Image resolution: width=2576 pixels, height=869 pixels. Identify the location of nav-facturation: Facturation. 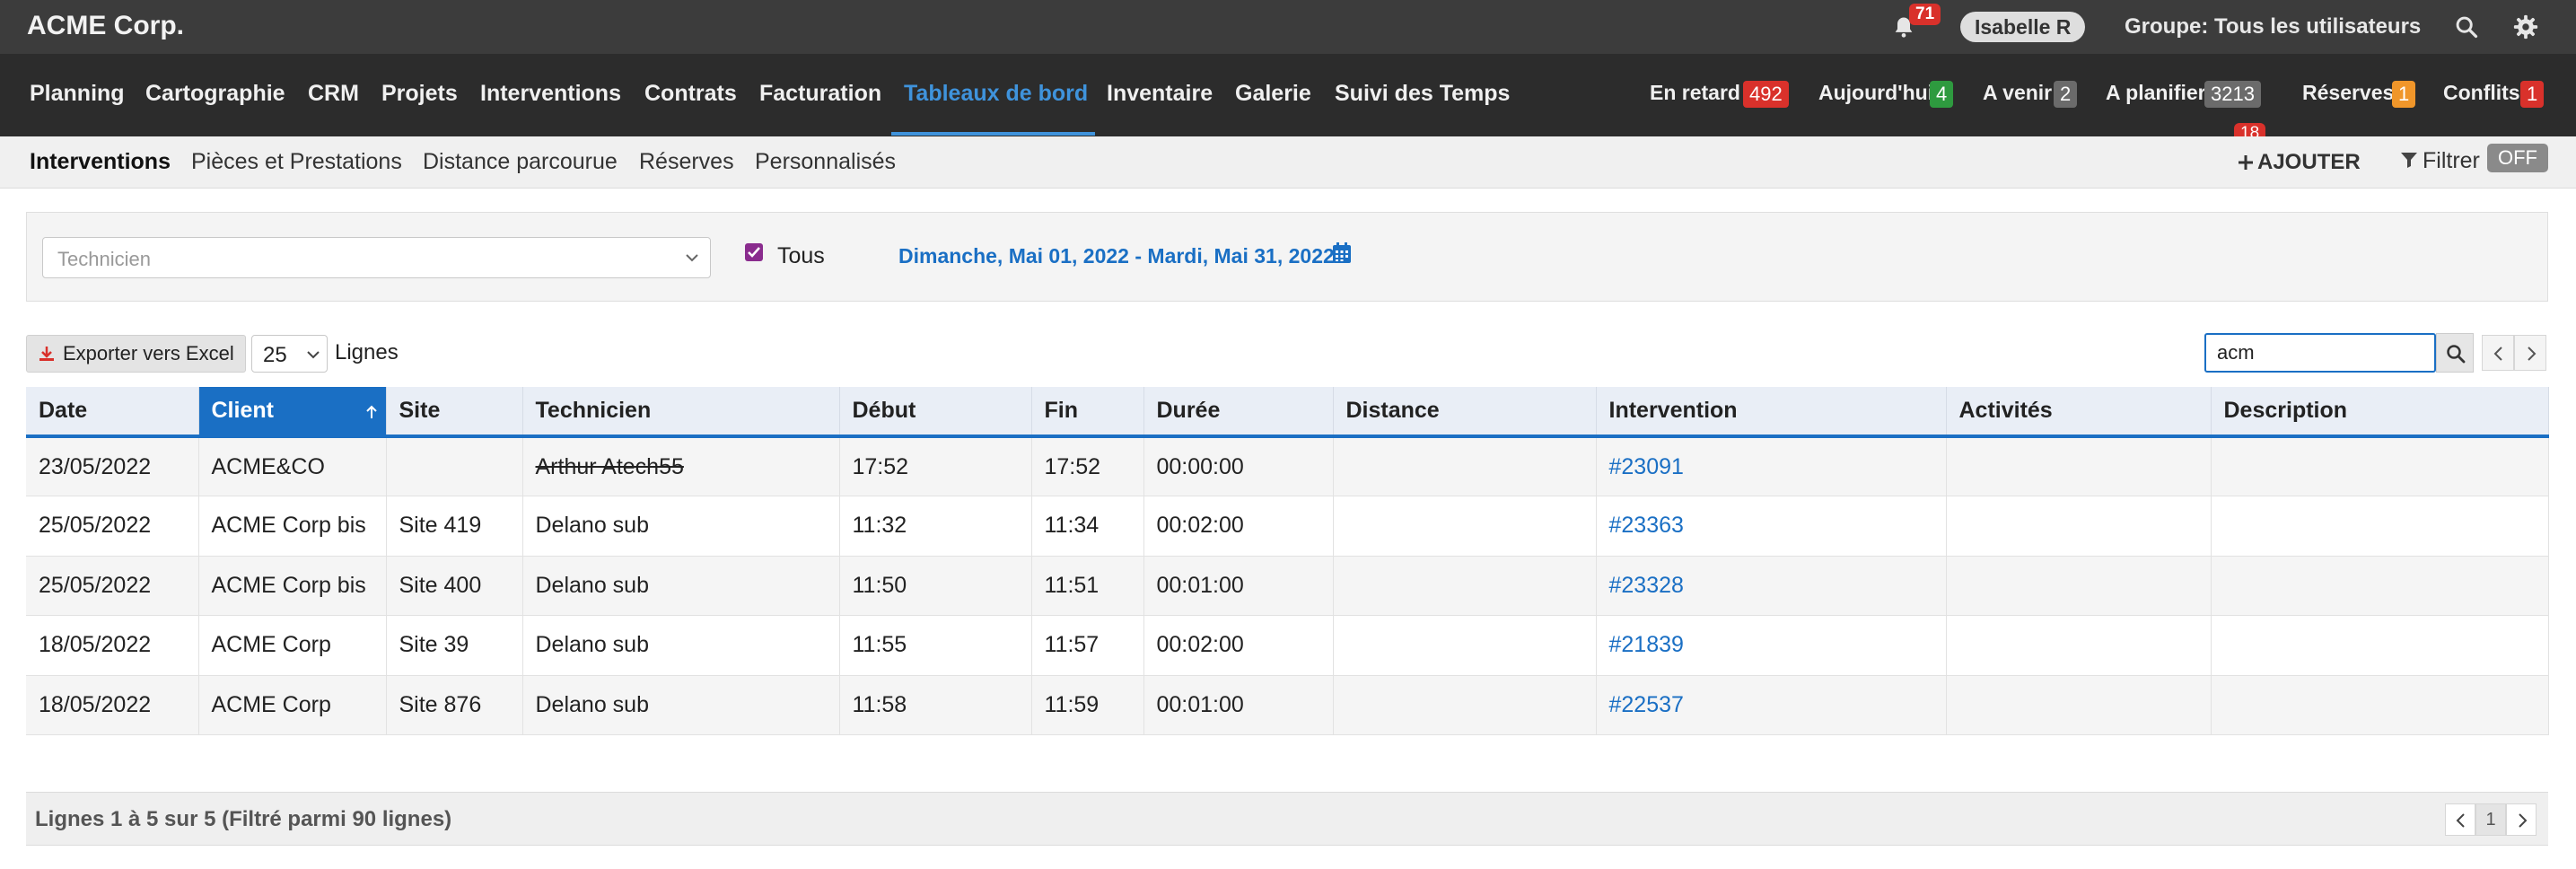
(820, 94).